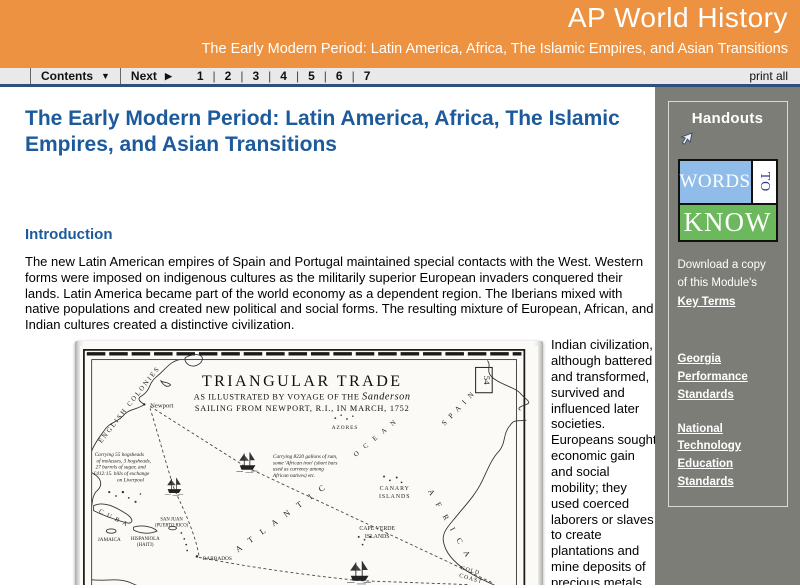  Describe the element at coordinates (121, 467) in the screenshot. I see `svg-text: 27 barrels of sugar, and` at that location.